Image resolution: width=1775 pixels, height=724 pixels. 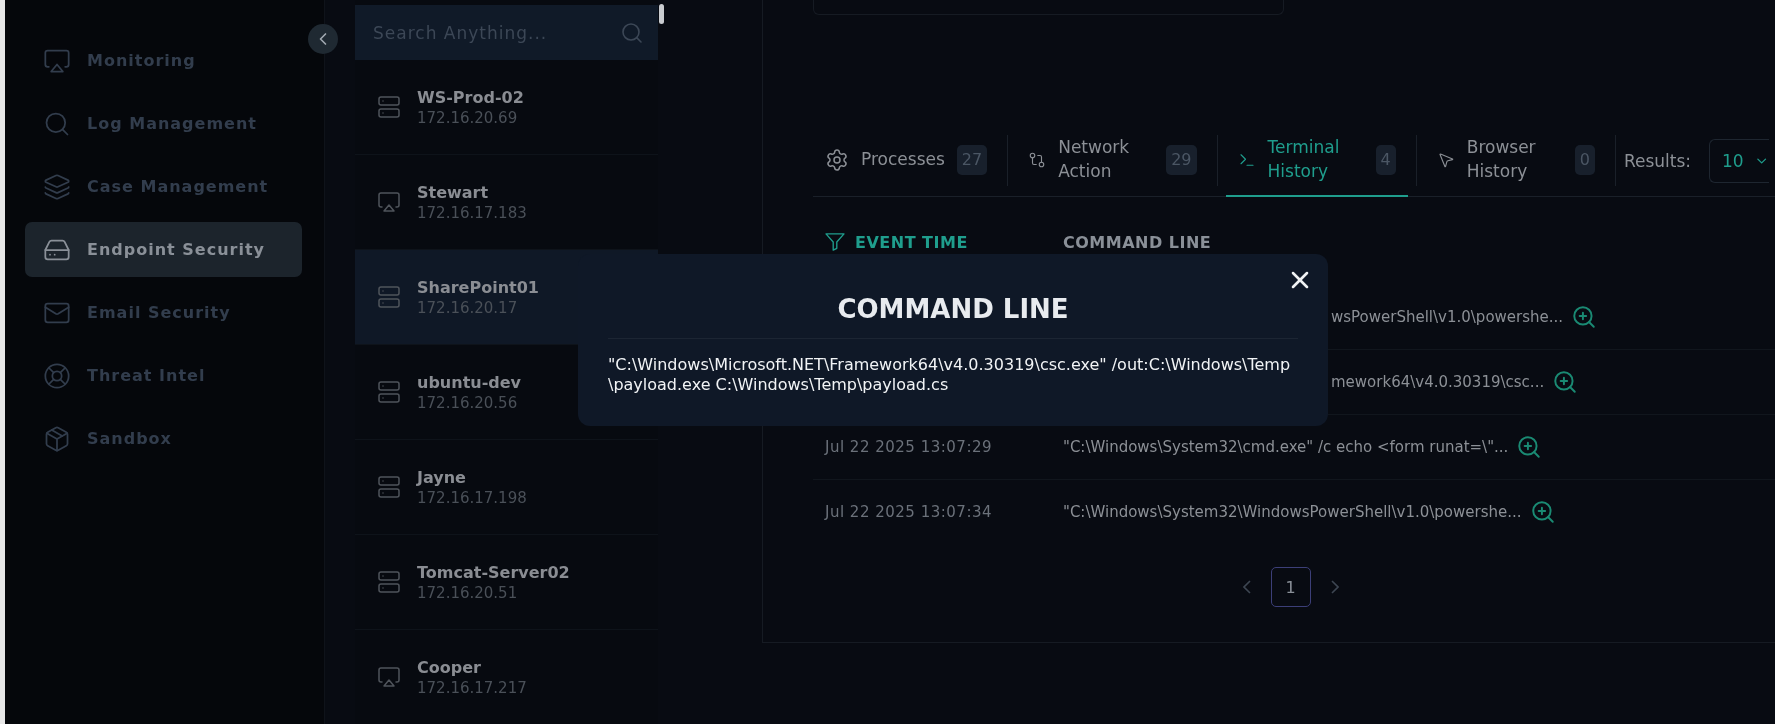 What do you see at coordinates (57, 375) in the screenshot?
I see `lifebuoy-icon` at bounding box center [57, 375].